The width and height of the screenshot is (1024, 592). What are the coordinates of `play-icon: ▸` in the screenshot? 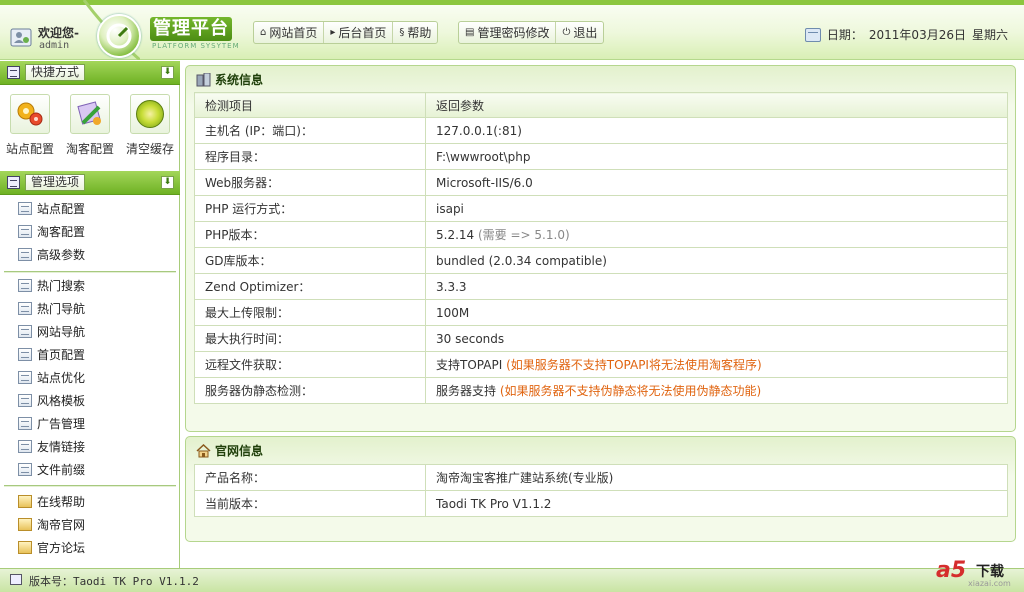 It's located at (333, 32).